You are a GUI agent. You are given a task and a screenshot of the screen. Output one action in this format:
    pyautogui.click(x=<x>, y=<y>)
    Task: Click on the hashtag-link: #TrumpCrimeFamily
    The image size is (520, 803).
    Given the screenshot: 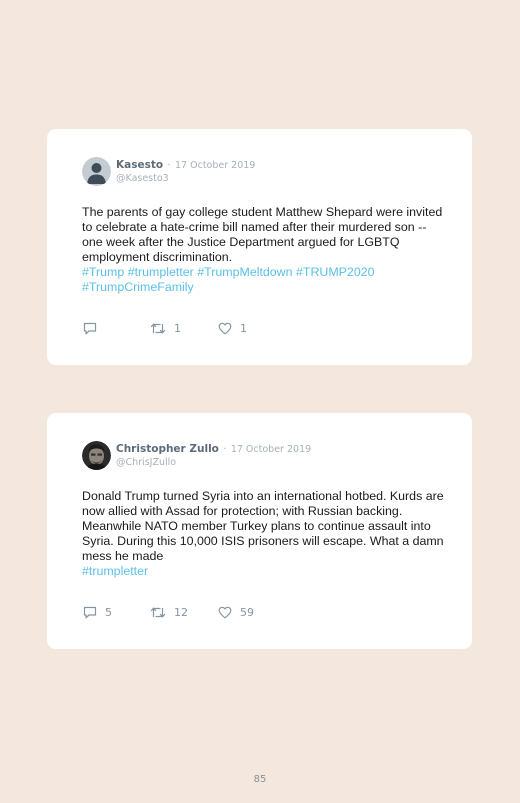 What is the action you would take?
    pyautogui.click(x=138, y=287)
    